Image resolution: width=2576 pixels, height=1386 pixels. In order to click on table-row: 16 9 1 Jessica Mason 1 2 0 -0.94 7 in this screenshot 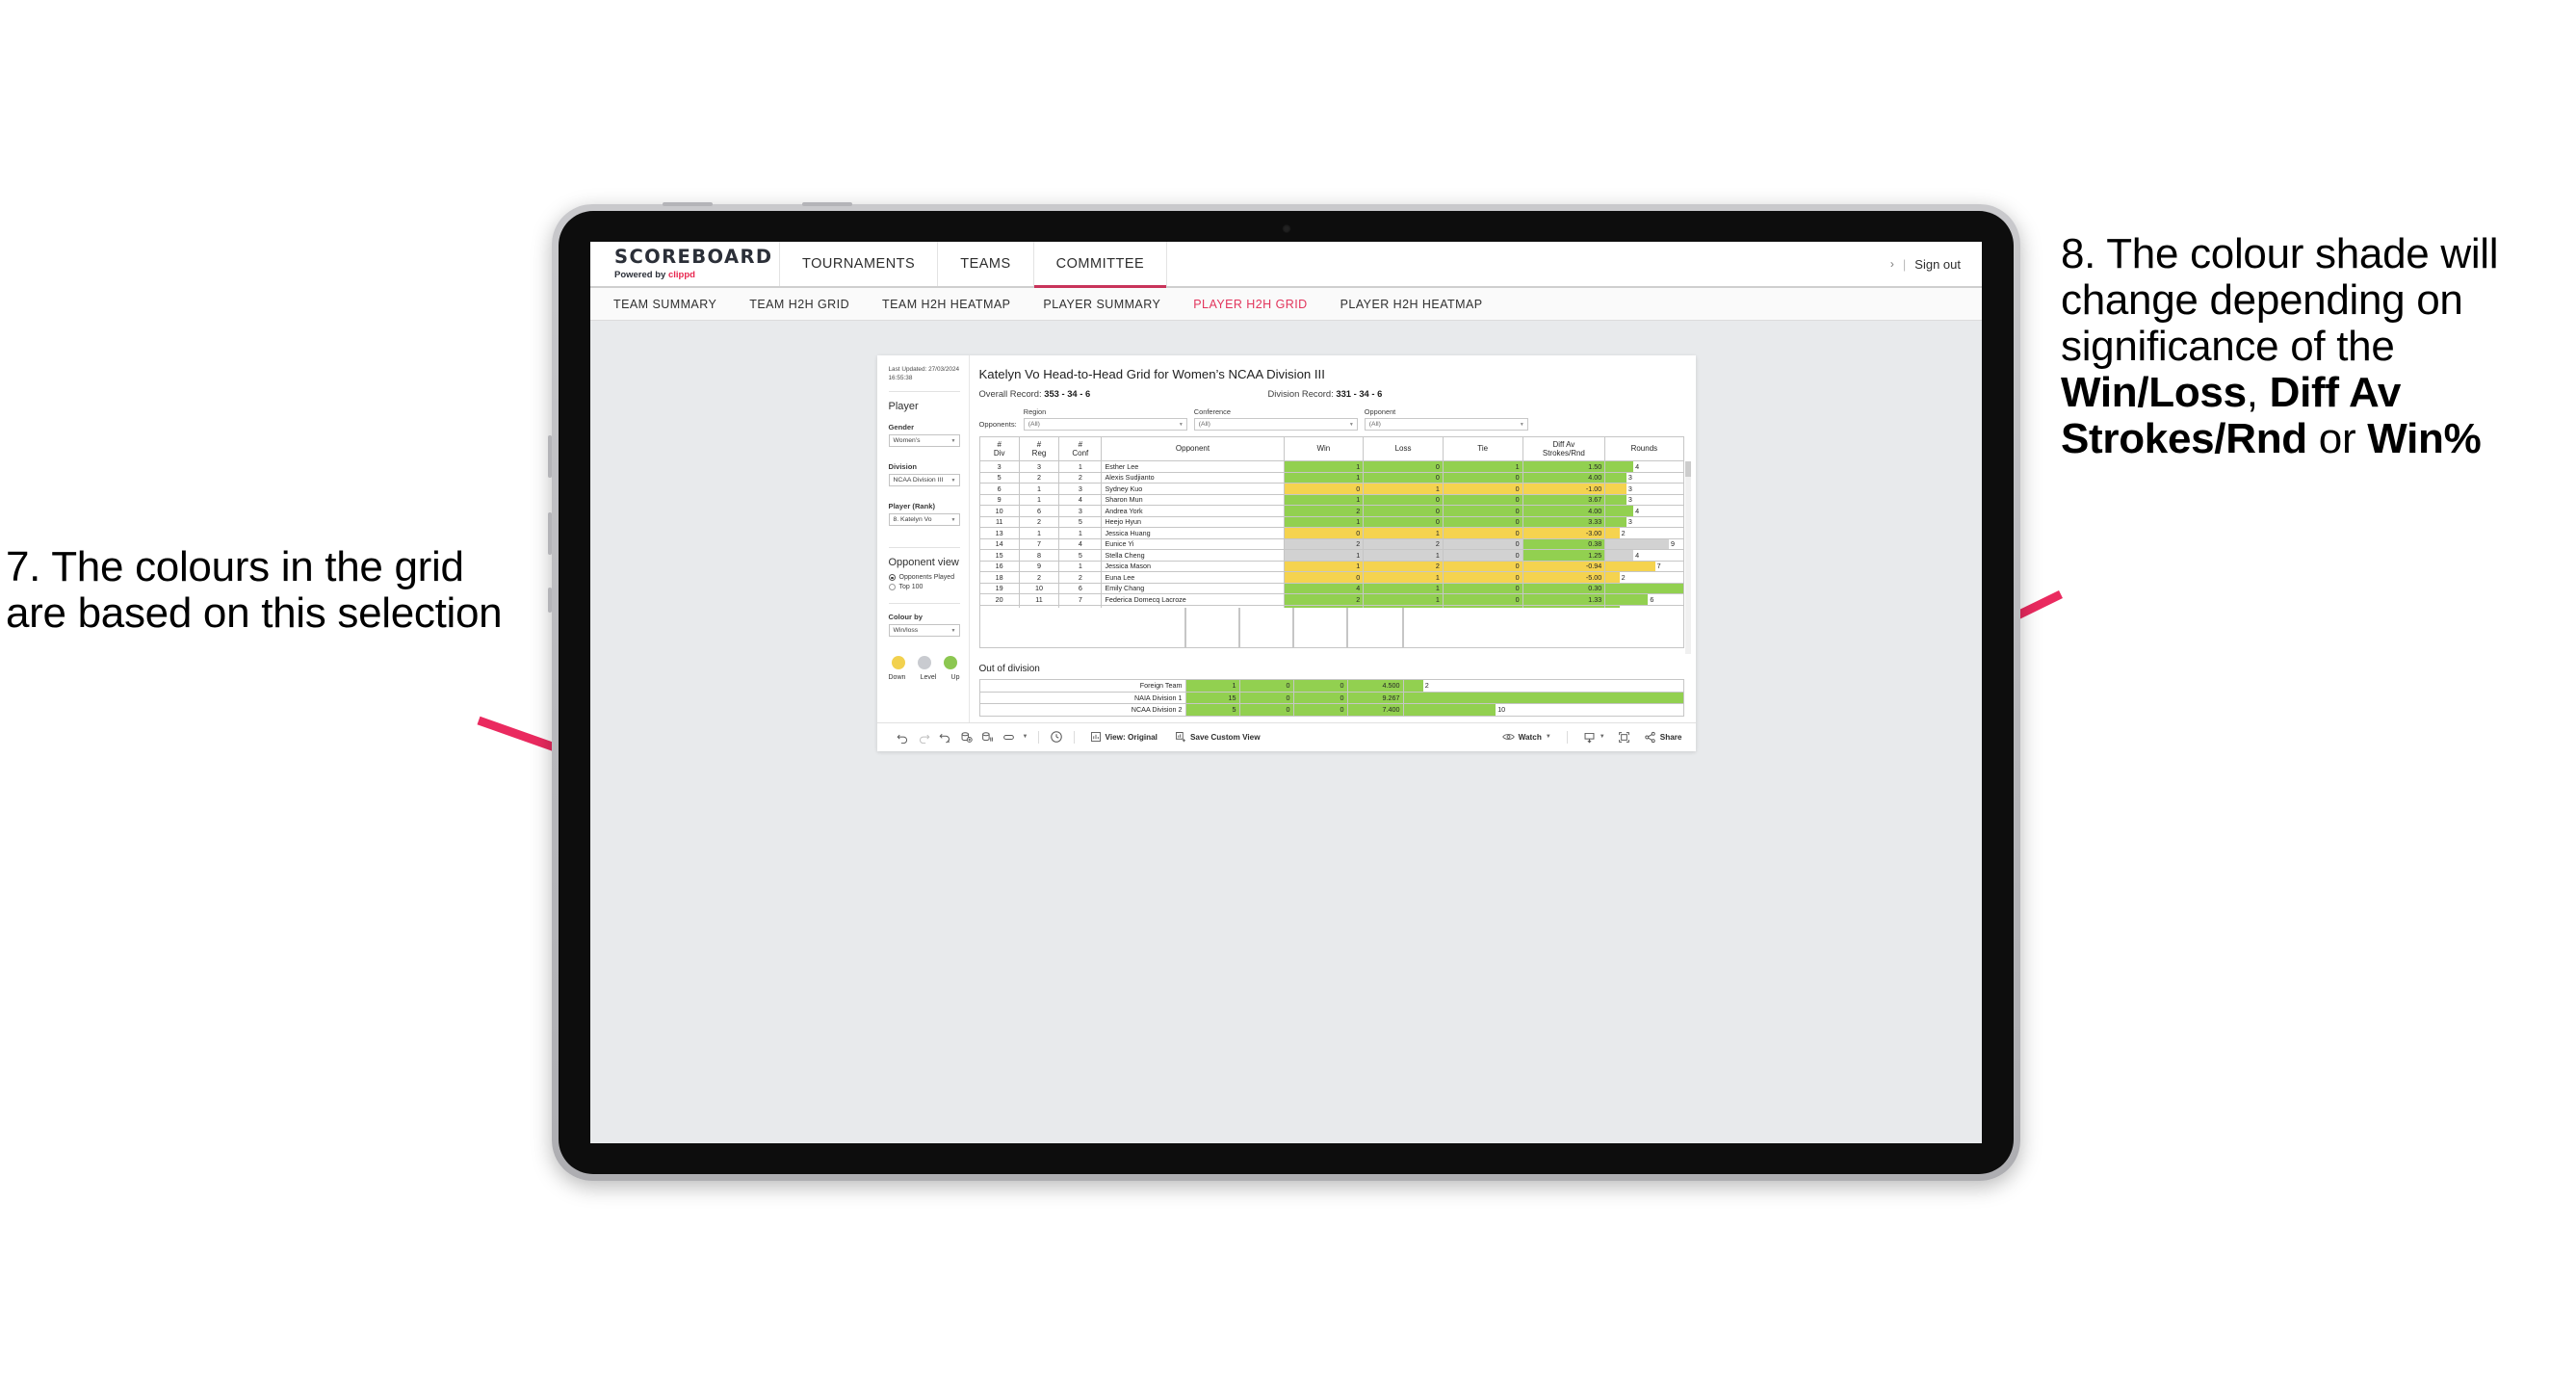, I will do `click(1331, 566)`.